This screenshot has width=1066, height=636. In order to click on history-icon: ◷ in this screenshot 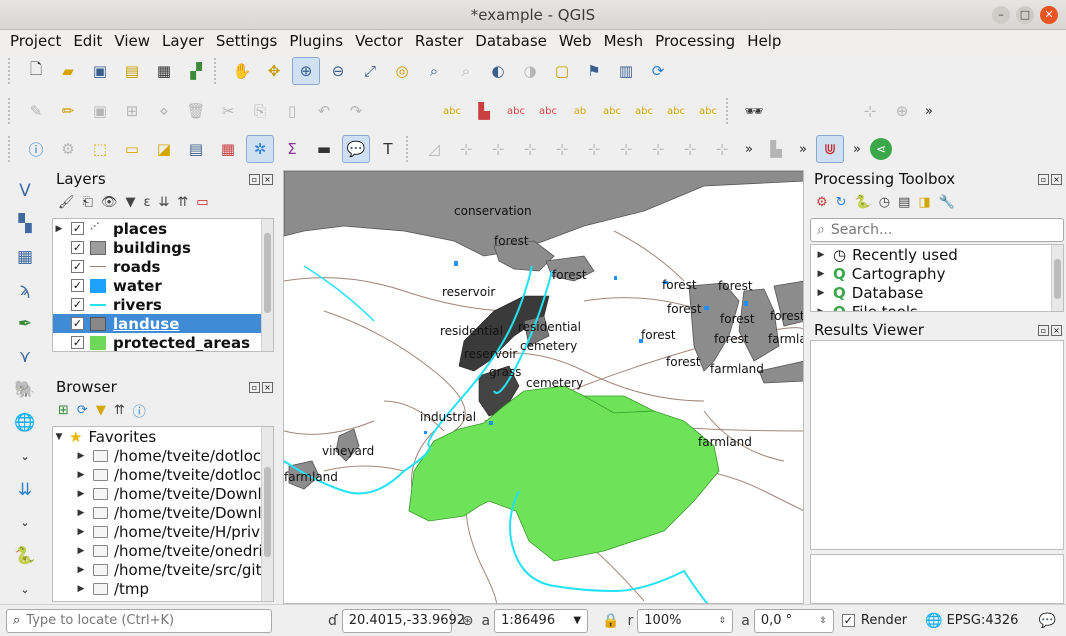, I will do `click(884, 202)`.